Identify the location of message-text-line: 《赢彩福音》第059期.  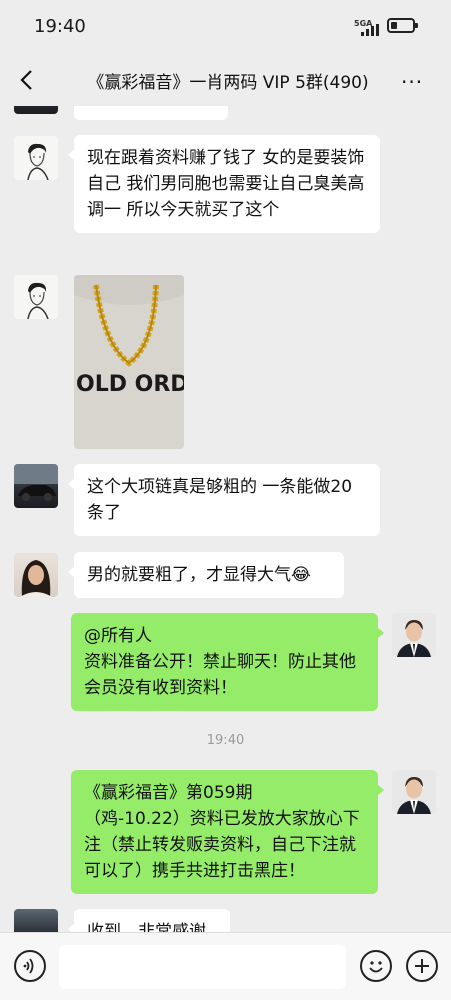
(168, 793).